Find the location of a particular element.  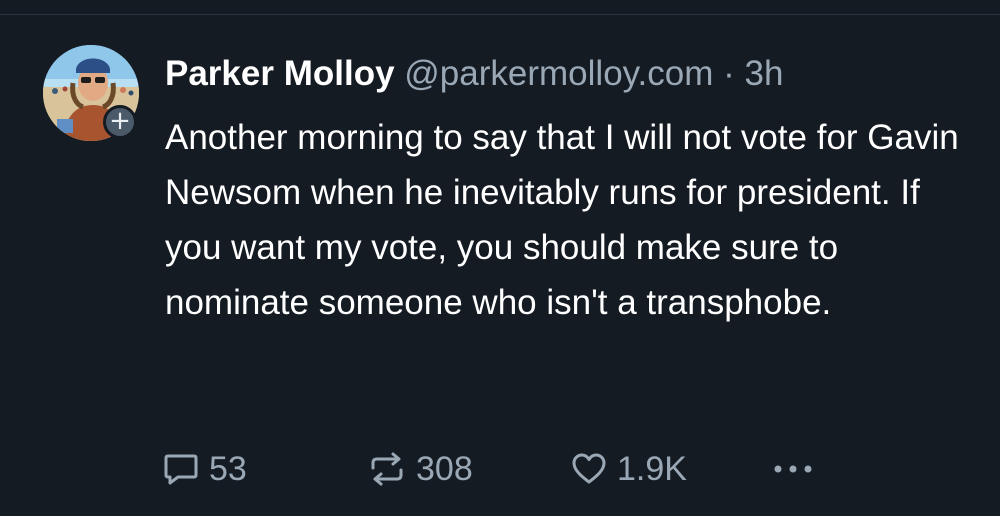

reply-count: 53 is located at coordinates (228, 469).